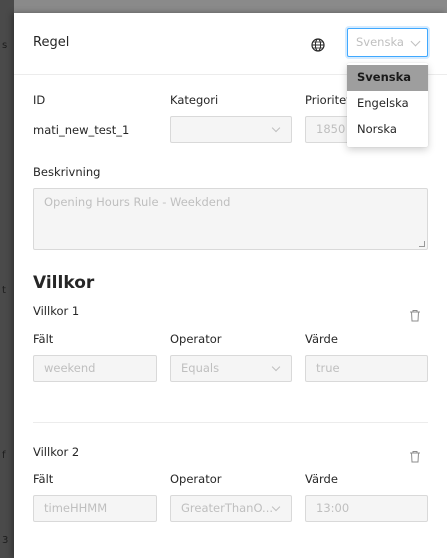 This screenshot has width=447, height=558. What do you see at coordinates (318, 45) in the screenshot?
I see `globe-icon` at bounding box center [318, 45].